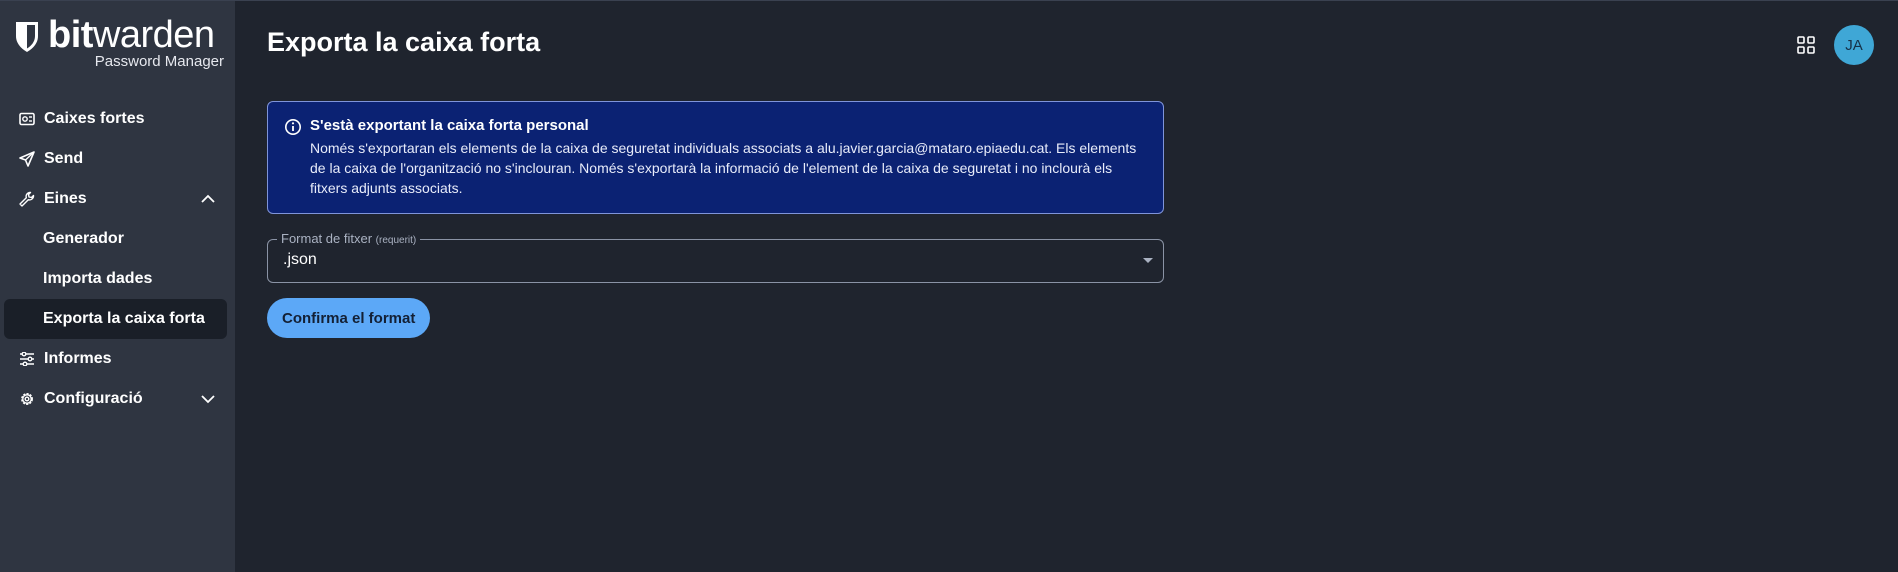  Describe the element at coordinates (349, 240) in the screenshot. I see `file-format-label: Format de fitxer (requerit)` at that location.